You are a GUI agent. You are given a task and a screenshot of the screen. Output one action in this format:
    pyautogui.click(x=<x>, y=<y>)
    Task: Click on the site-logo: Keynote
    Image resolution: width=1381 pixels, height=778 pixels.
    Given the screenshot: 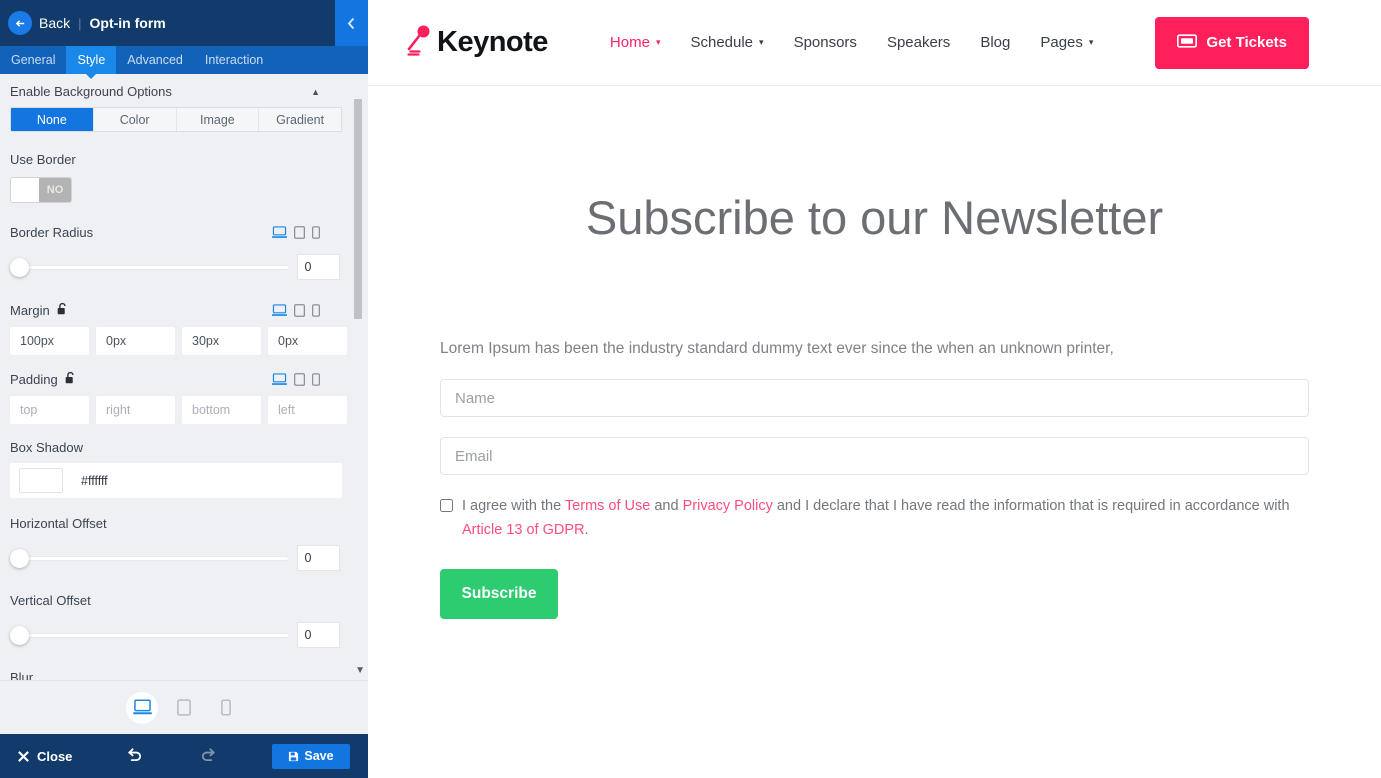 What is the action you would take?
    pyautogui.click(x=477, y=43)
    